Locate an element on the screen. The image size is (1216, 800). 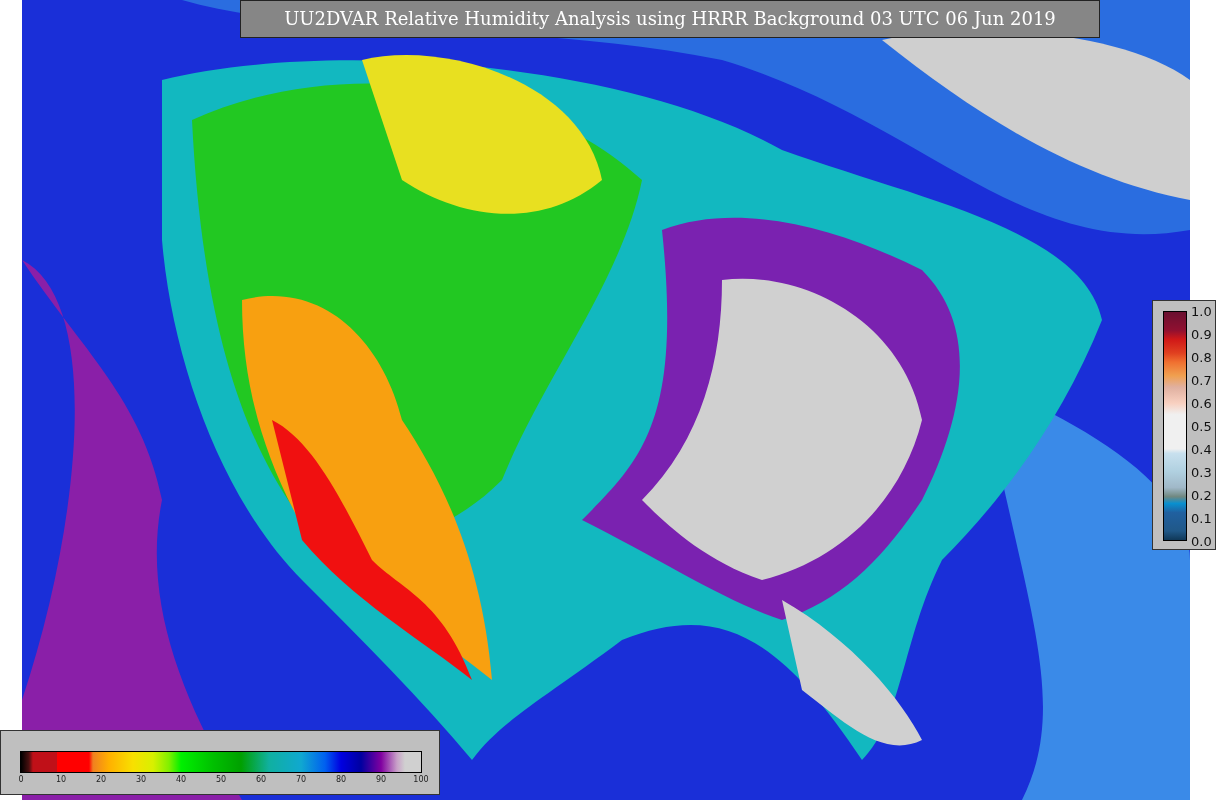
tick-label: 50 is located at coordinates (221, 779).